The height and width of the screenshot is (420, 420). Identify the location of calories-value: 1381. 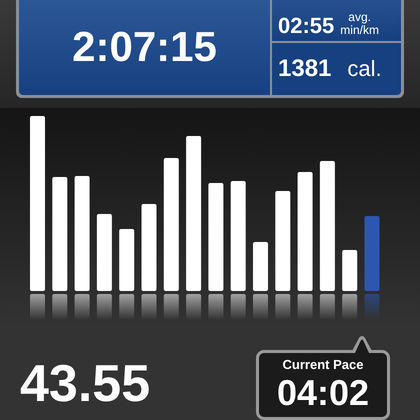
(305, 69).